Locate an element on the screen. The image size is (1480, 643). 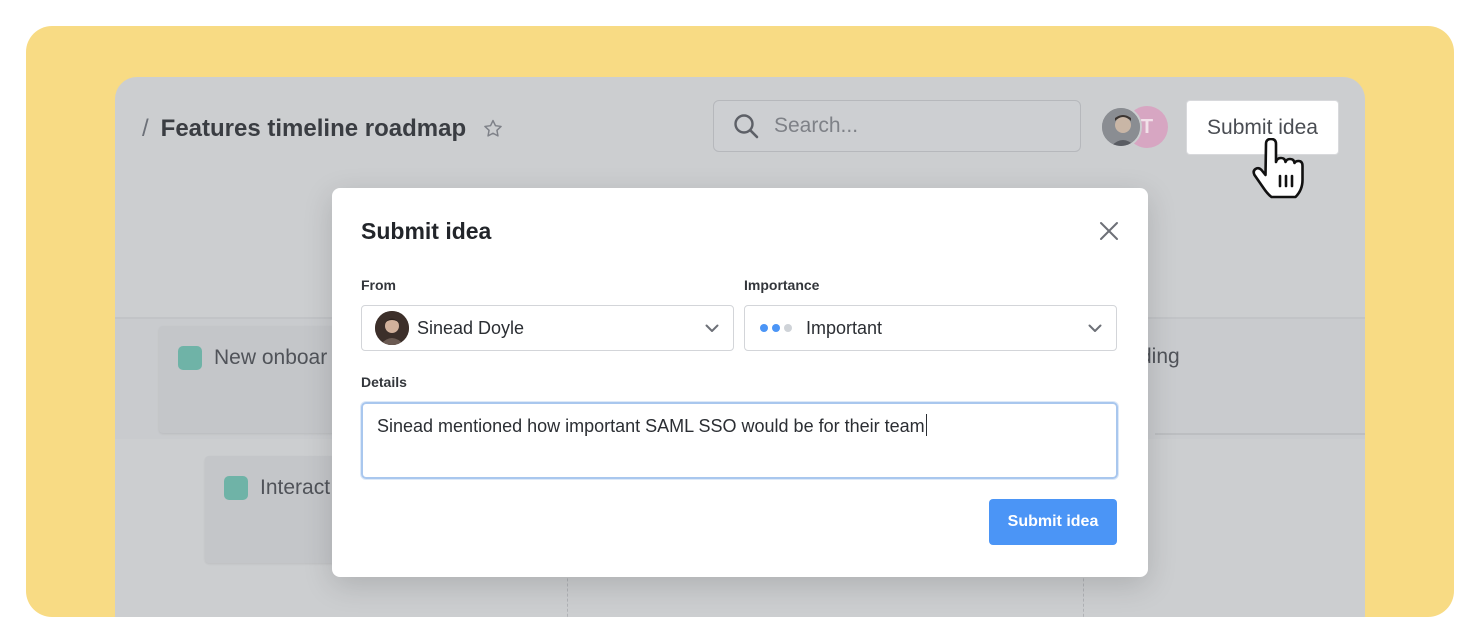
importance-select: Important is located at coordinates (930, 328).